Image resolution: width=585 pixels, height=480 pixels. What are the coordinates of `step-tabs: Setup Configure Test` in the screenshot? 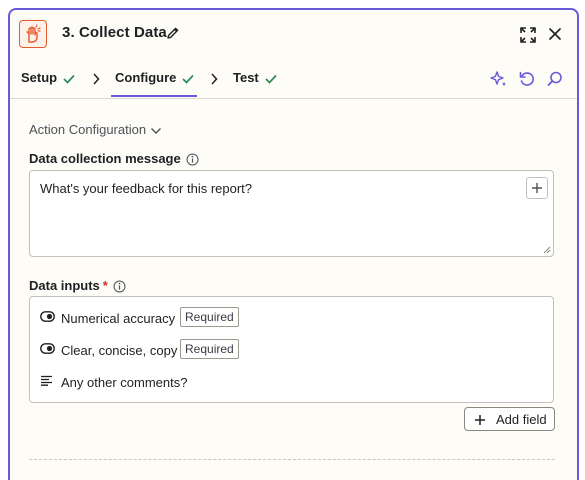 It's located at (293, 79).